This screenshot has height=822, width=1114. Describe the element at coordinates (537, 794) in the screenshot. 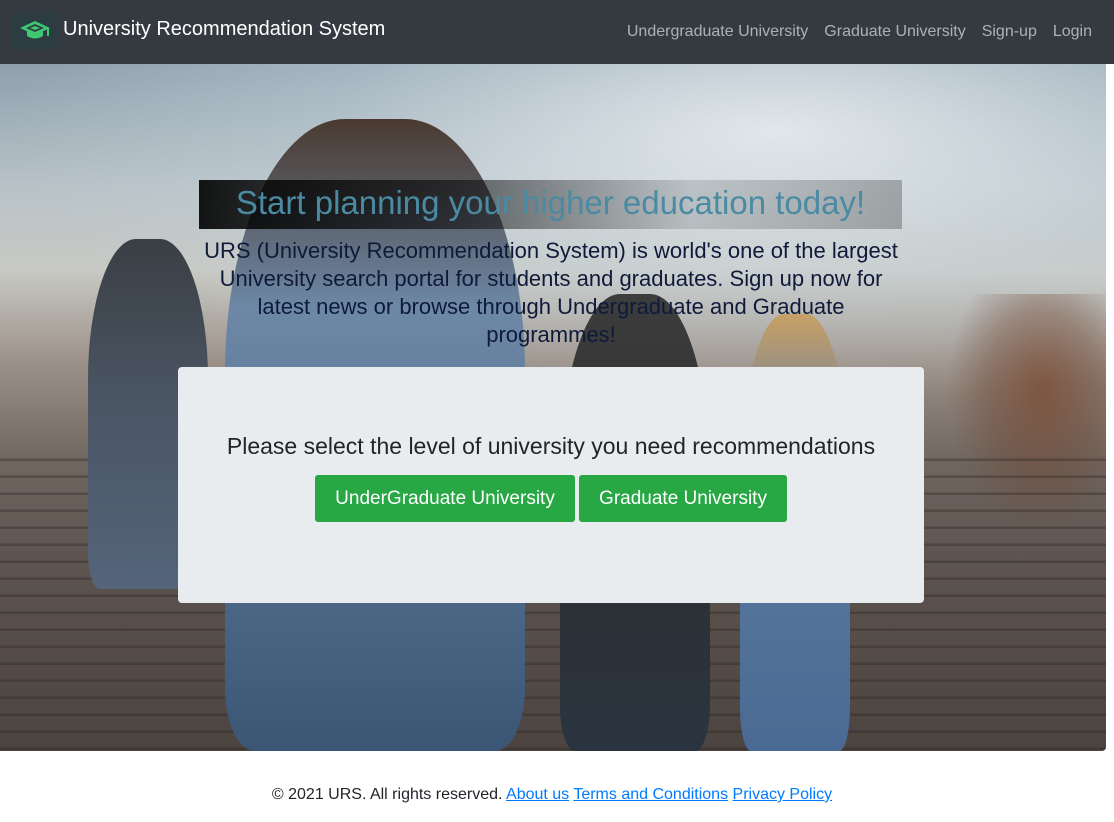

I see `footer-link-about-us: About us` at that location.